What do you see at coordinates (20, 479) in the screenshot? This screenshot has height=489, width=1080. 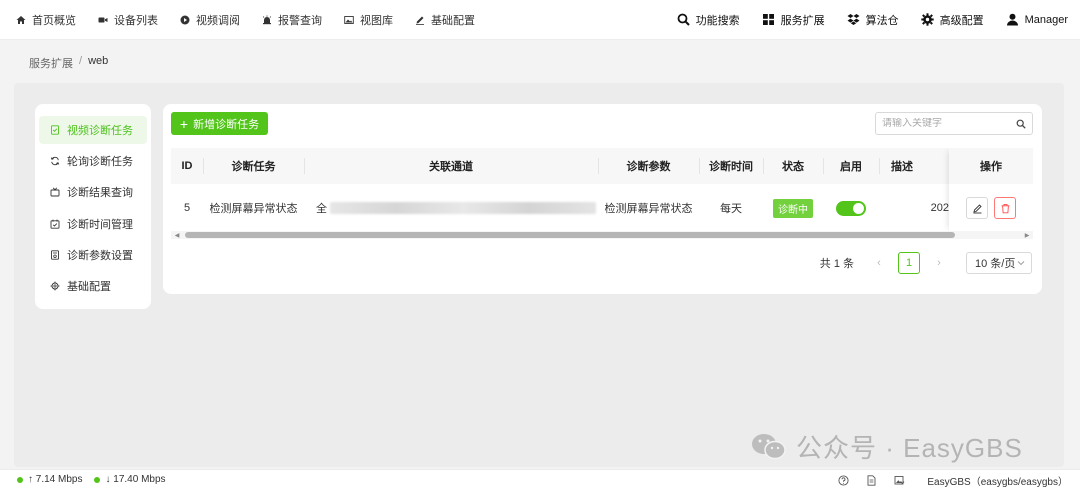 I see `status-dot` at bounding box center [20, 479].